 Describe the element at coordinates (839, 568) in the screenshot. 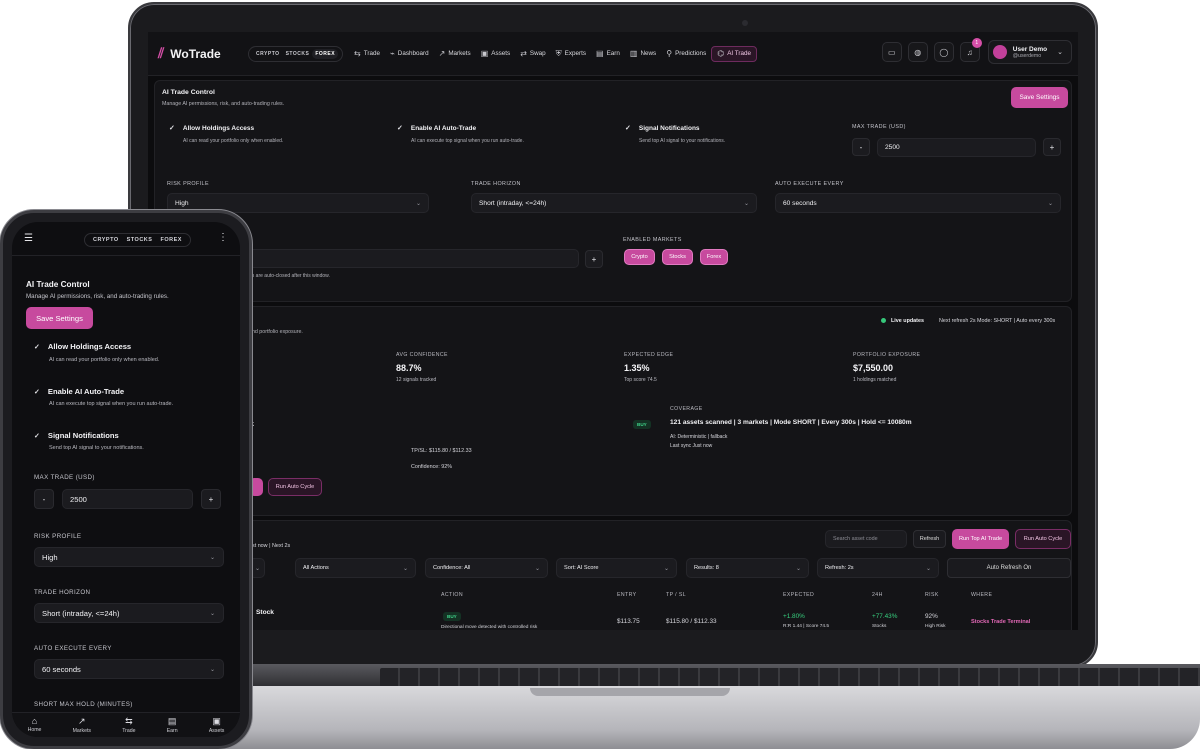

I see `filter-value: Refresh: 2s` at that location.